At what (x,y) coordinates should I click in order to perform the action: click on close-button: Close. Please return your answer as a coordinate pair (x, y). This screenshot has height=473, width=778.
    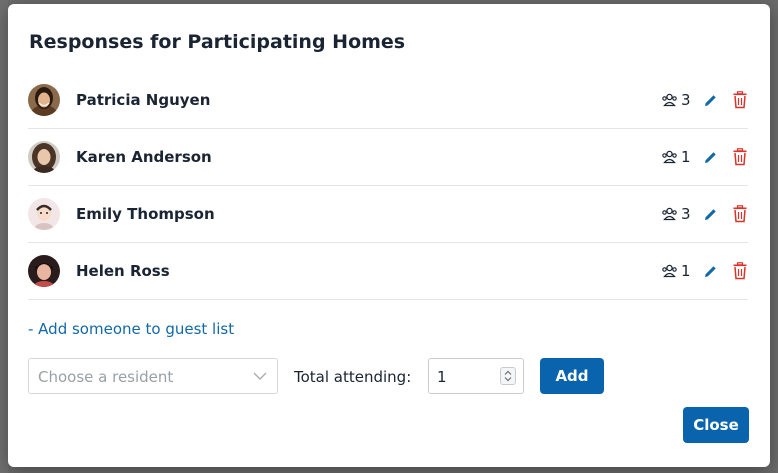
    Looking at the image, I should click on (716, 425).